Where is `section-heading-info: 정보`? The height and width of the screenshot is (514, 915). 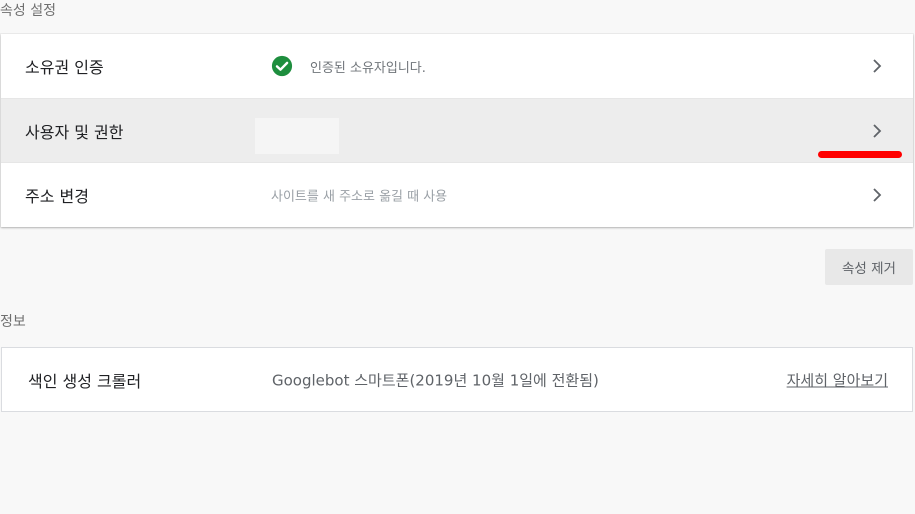 section-heading-info: 정보 is located at coordinates (13, 322).